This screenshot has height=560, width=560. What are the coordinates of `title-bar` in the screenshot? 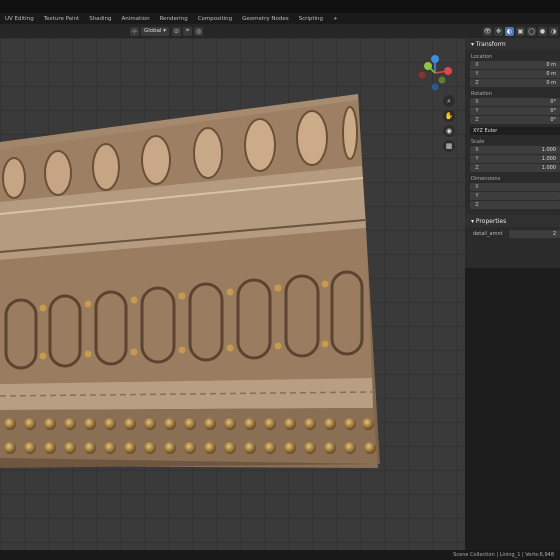 It's located at (280, 6).